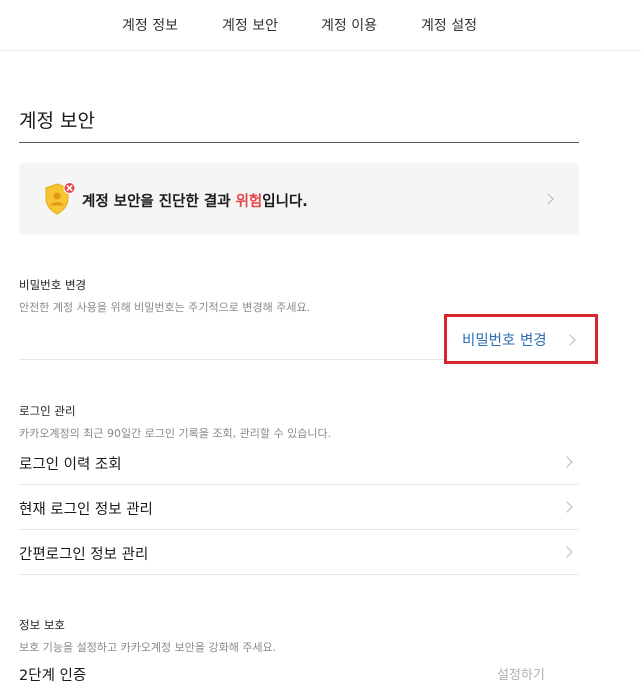 Image resolution: width=642 pixels, height=685 pixels. What do you see at coordinates (165, 307) in the screenshot?
I see `password-section-description: 안전한 계정 사용을 위해 비밀번호는 주기적으로 변경해 주세요.` at bounding box center [165, 307].